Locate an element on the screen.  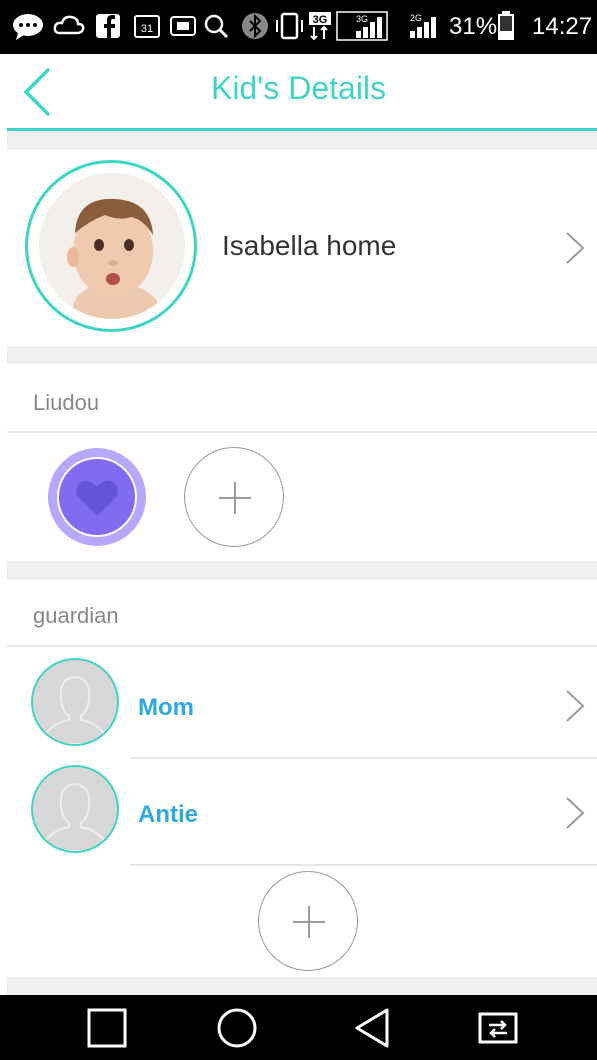
status-bar: 31 3G 3G 2G 31% 14:27 is located at coordinates (298, 27).